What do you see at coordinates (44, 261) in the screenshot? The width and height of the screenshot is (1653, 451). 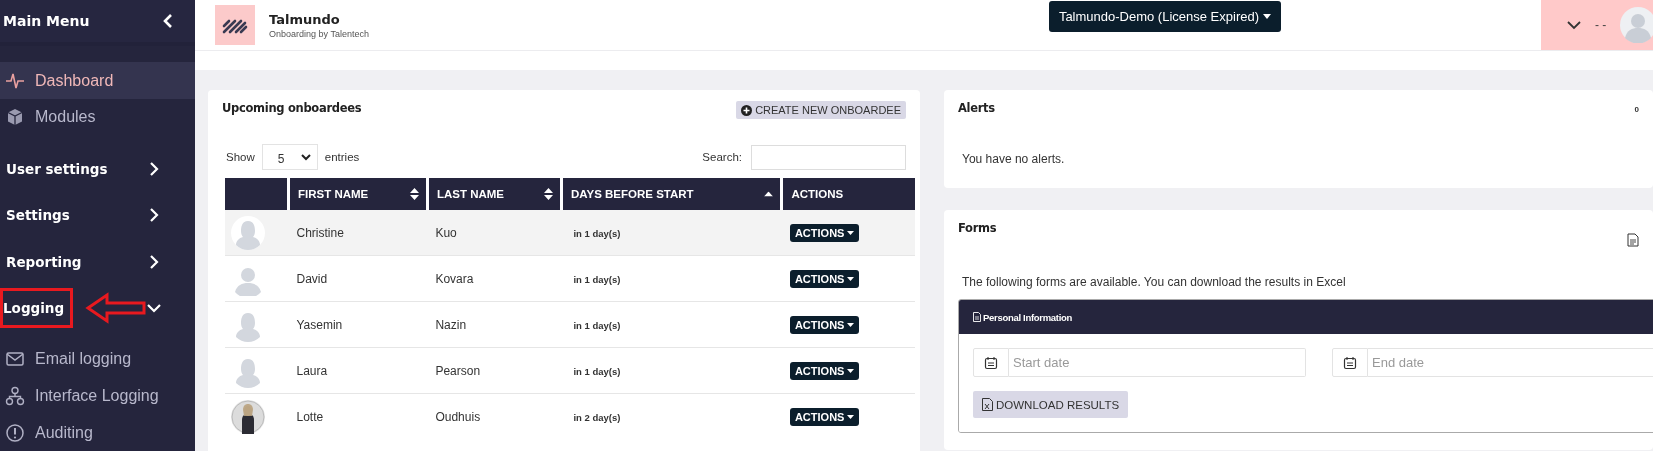 I see `sidebar-section: Reporting` at bounding box center [44, 261].